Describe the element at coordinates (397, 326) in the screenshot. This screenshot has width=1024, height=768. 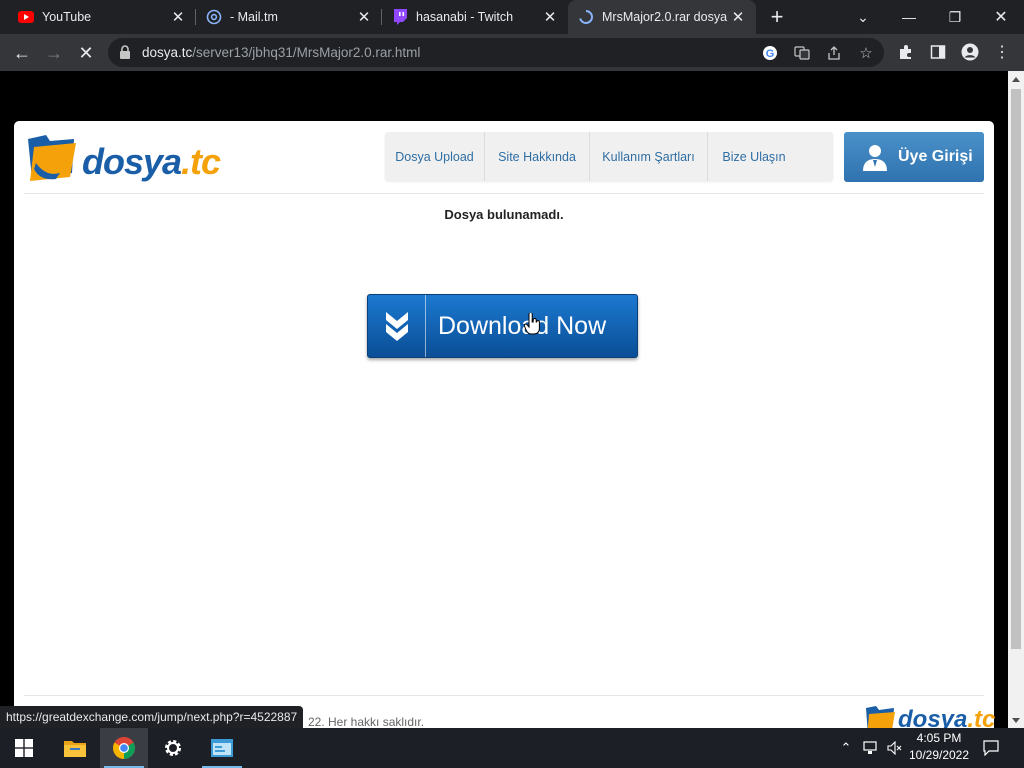
I see `double-chevron-down-icon` at that location.